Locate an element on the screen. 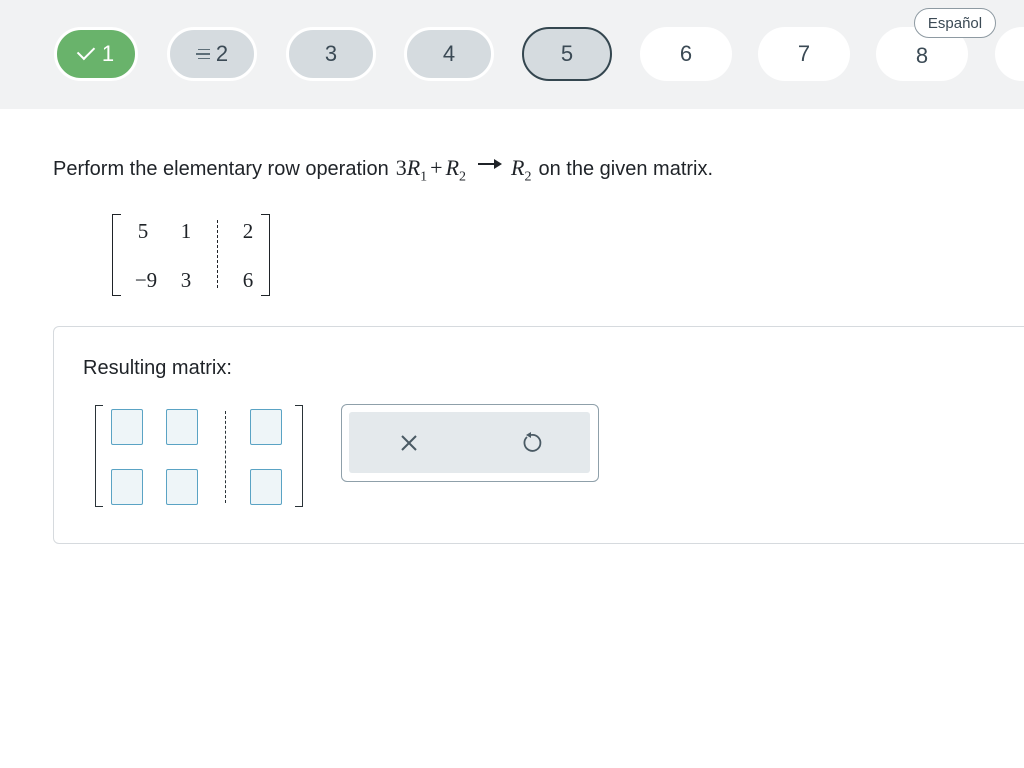 The width and height of the screenshot is (1024, 768). matrix-cell-r2c3: 6 is located at coordinates (248, 280).